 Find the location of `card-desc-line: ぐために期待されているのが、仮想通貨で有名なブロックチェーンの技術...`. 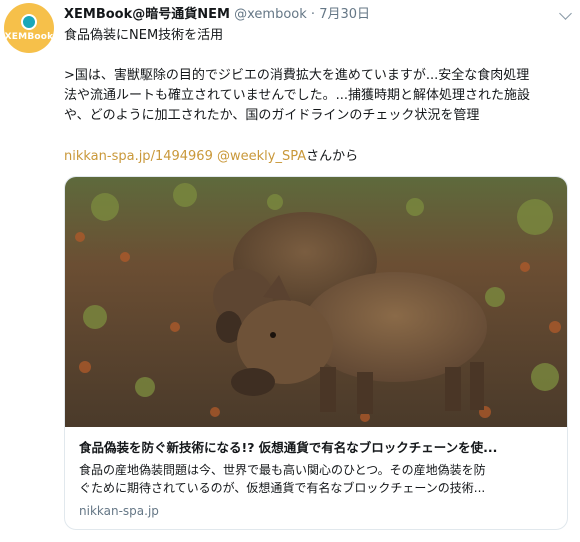

card-desc-line: ぐために期待されているのが、仮想通貨で有名なブロックチェーンの技術... is located at coordinates (282, 488).